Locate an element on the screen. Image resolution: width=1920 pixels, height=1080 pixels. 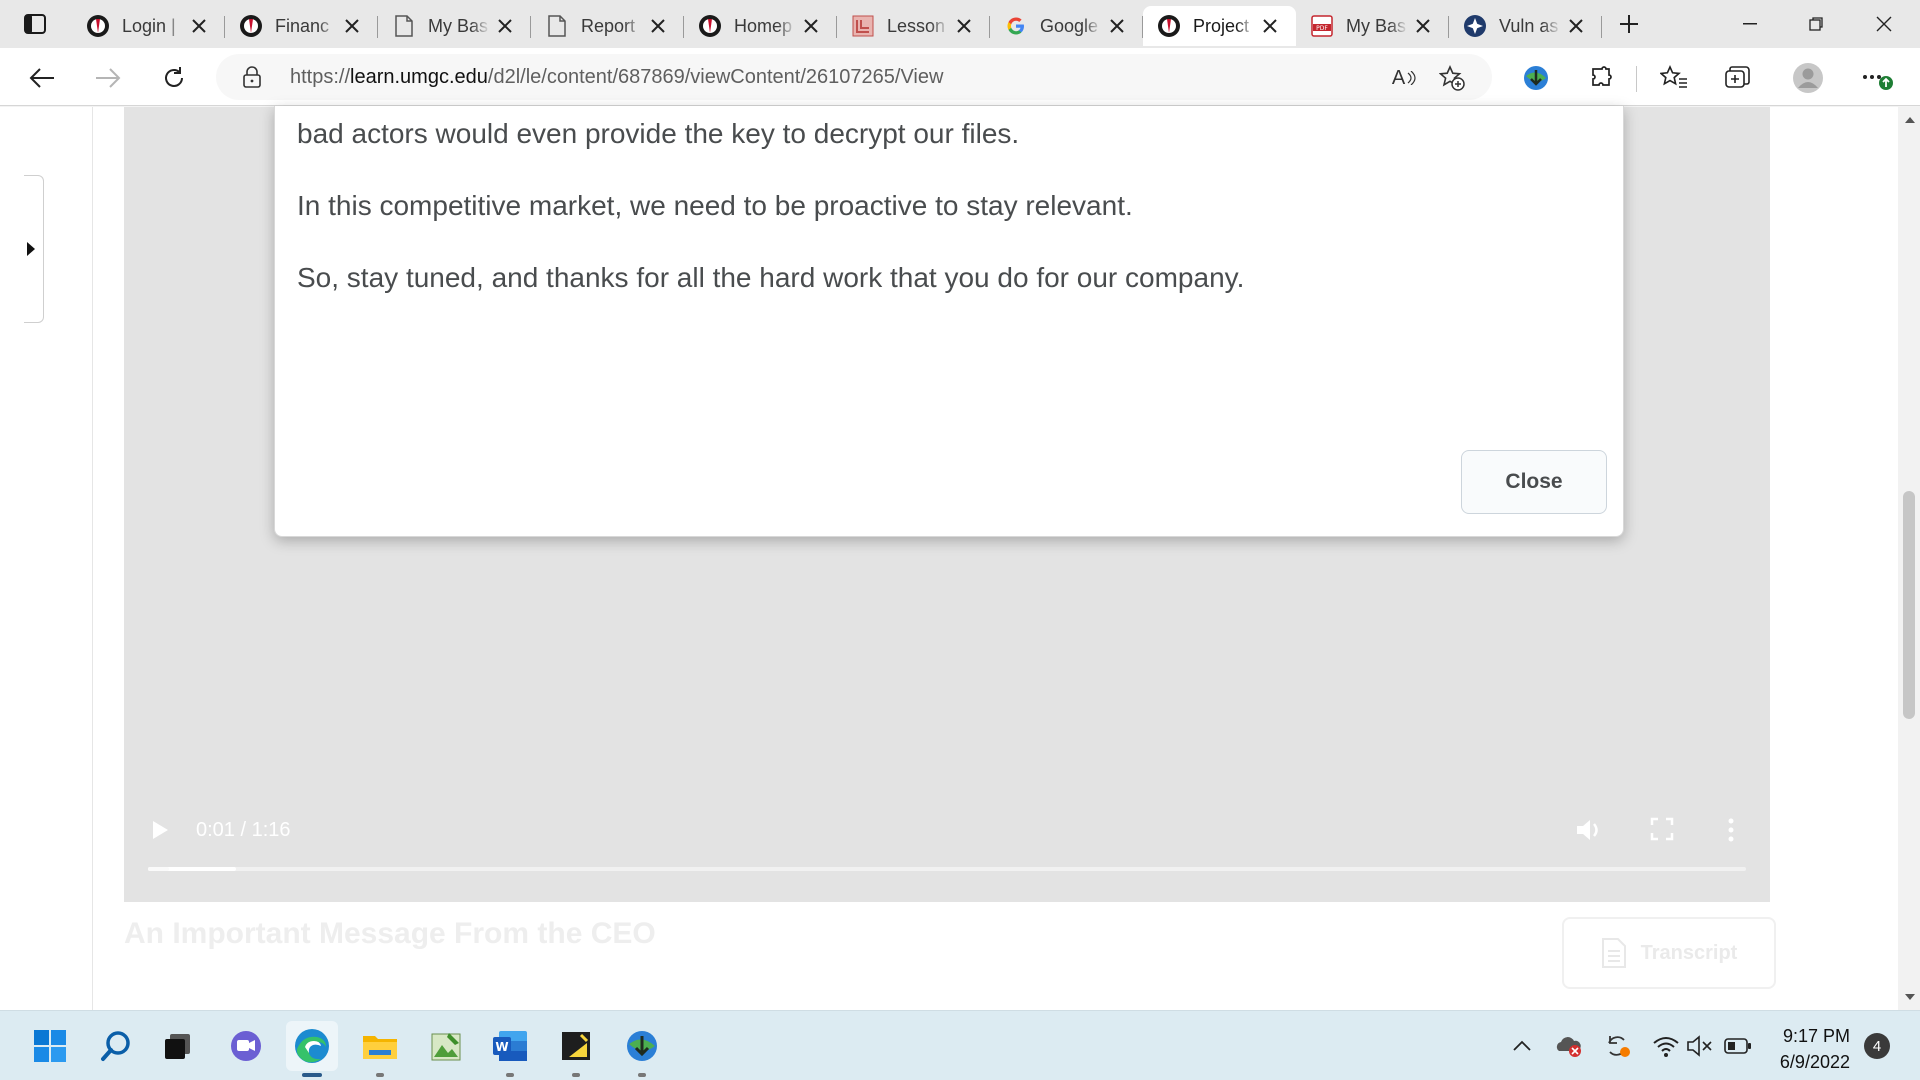
windows-taskbar: W 9:17 PM 6/9/2022 4 is located at coordinates (960, 1045).